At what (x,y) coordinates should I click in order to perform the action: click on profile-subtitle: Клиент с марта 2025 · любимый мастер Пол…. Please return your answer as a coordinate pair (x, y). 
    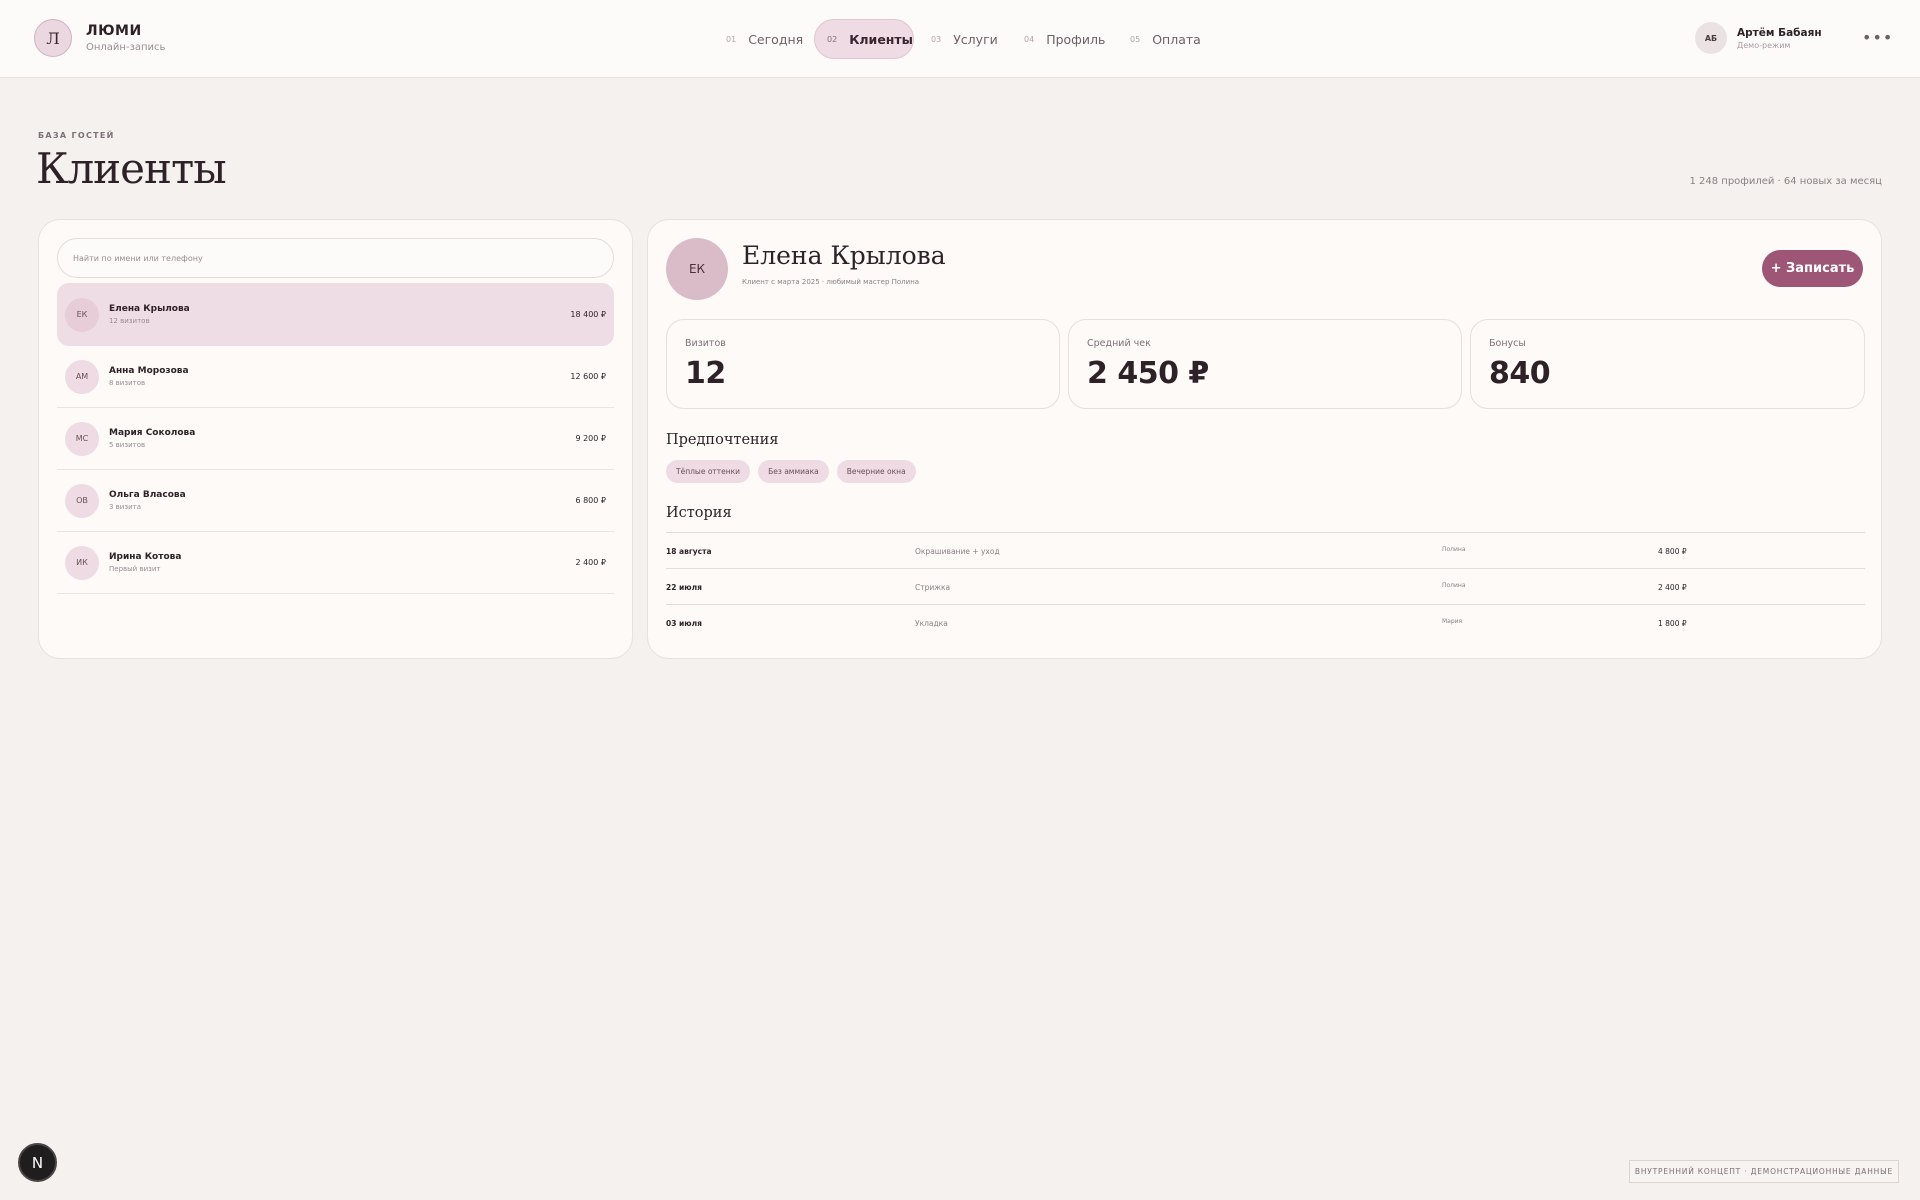
    Looking at the image, I should click on (831, 282).